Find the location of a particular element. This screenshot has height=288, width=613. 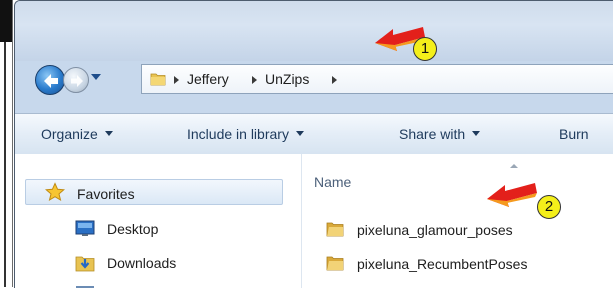

background-dark-corner is located at coordinates (6, 21).